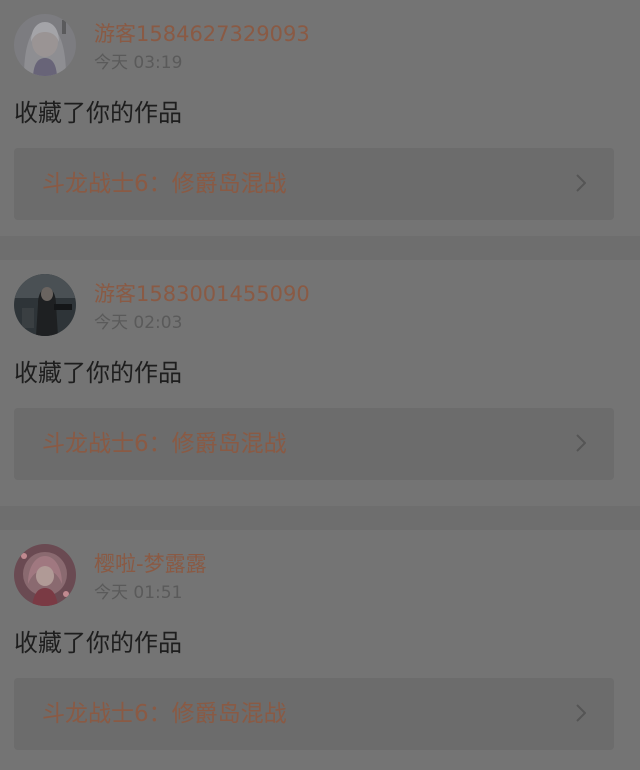 The height and width of the screenshot is (770, 640). What do you see at coordinates (202, 34) in the screenshot?
I see `username: 游客1584627329093` at bounding box center [202, 34].